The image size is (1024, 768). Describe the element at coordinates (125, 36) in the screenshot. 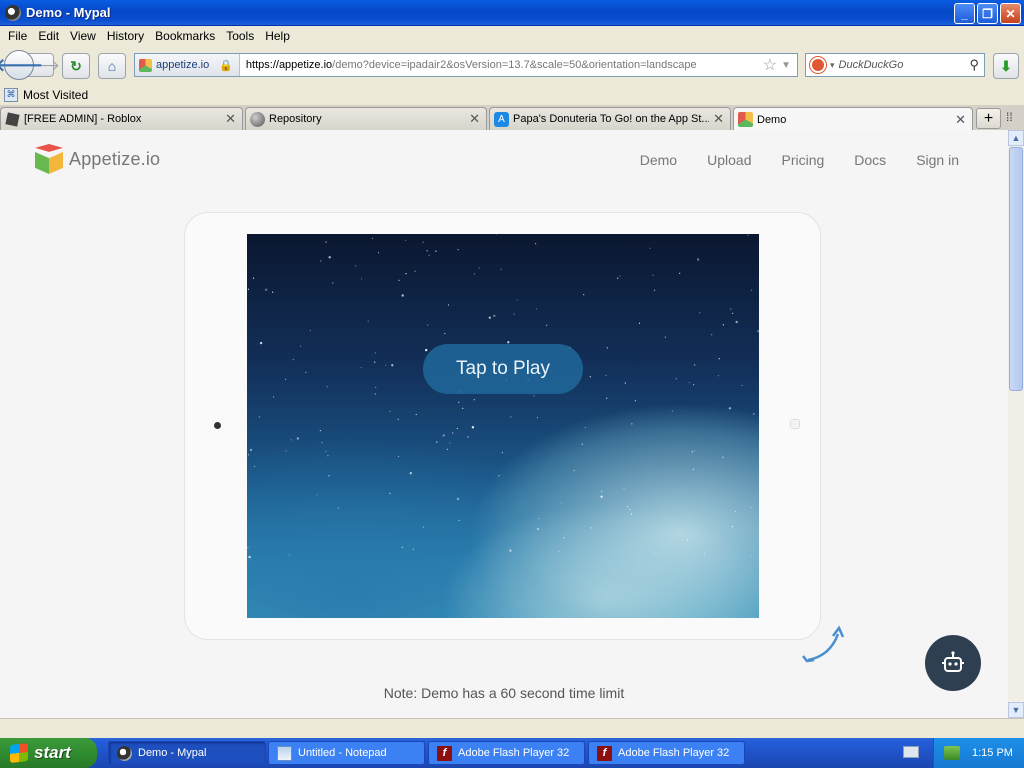

I see `menu-history: History` at that location.